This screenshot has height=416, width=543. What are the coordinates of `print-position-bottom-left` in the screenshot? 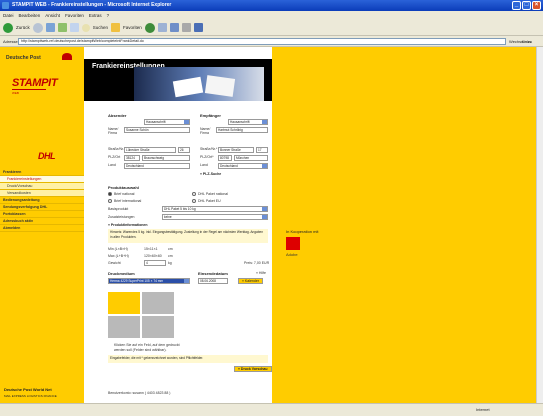 It's located at (124, 327).